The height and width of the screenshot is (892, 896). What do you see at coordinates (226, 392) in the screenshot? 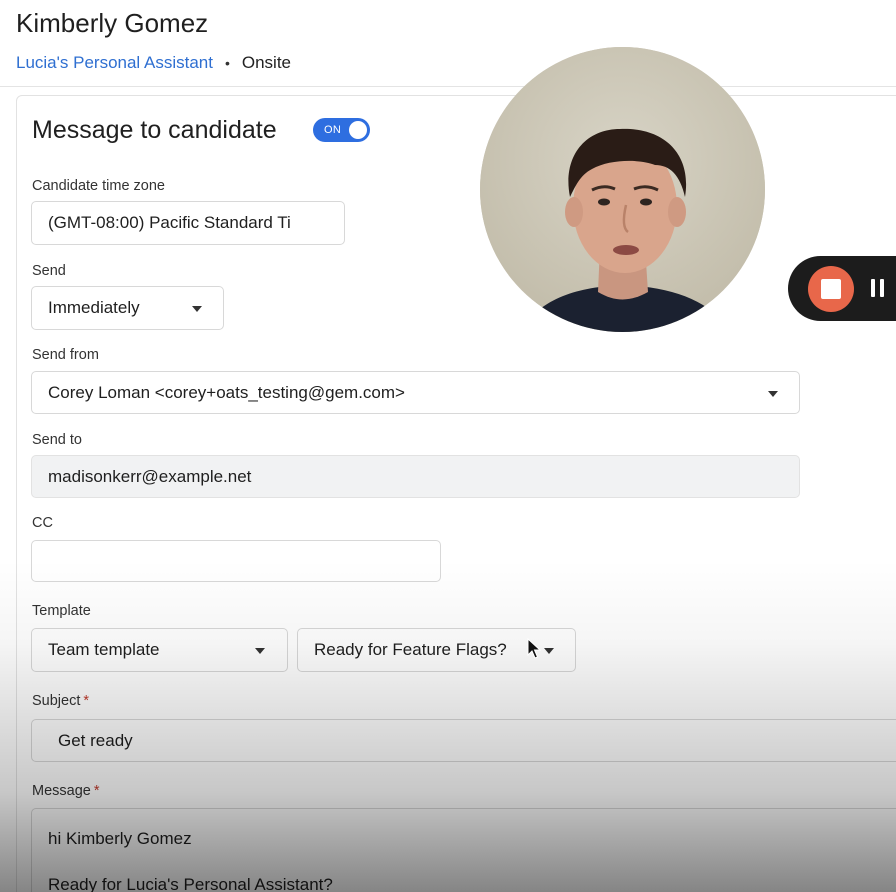
I see `send-from-value: Corey Loman <corey+oats_testing@gem.com>` at bounding box center [226, 392].